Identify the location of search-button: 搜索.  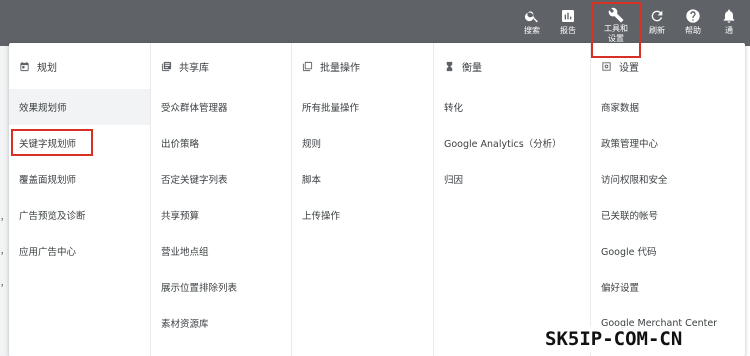
(532, 24).